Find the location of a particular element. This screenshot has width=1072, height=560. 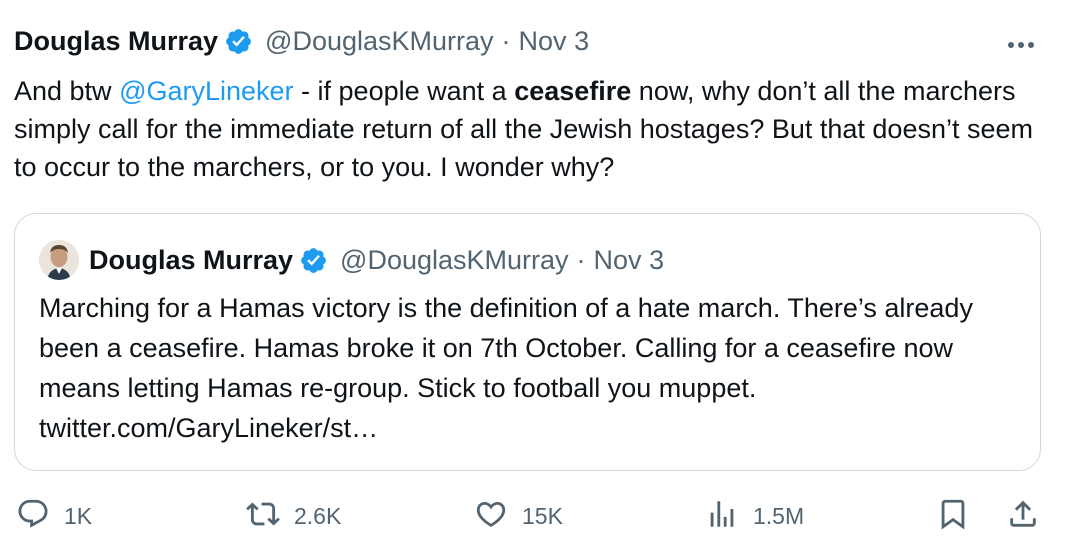

tweet-date: Nov 3 is located at coordinates (554, 41).